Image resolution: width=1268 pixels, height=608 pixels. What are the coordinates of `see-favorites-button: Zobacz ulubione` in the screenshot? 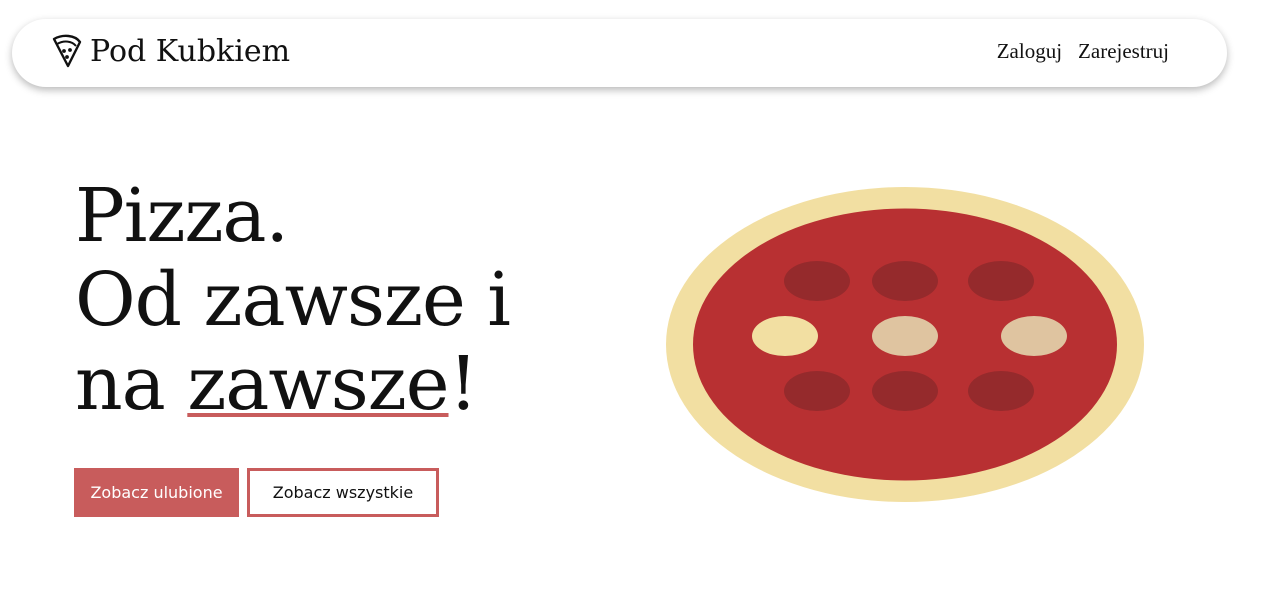 It's located at (156, 492).